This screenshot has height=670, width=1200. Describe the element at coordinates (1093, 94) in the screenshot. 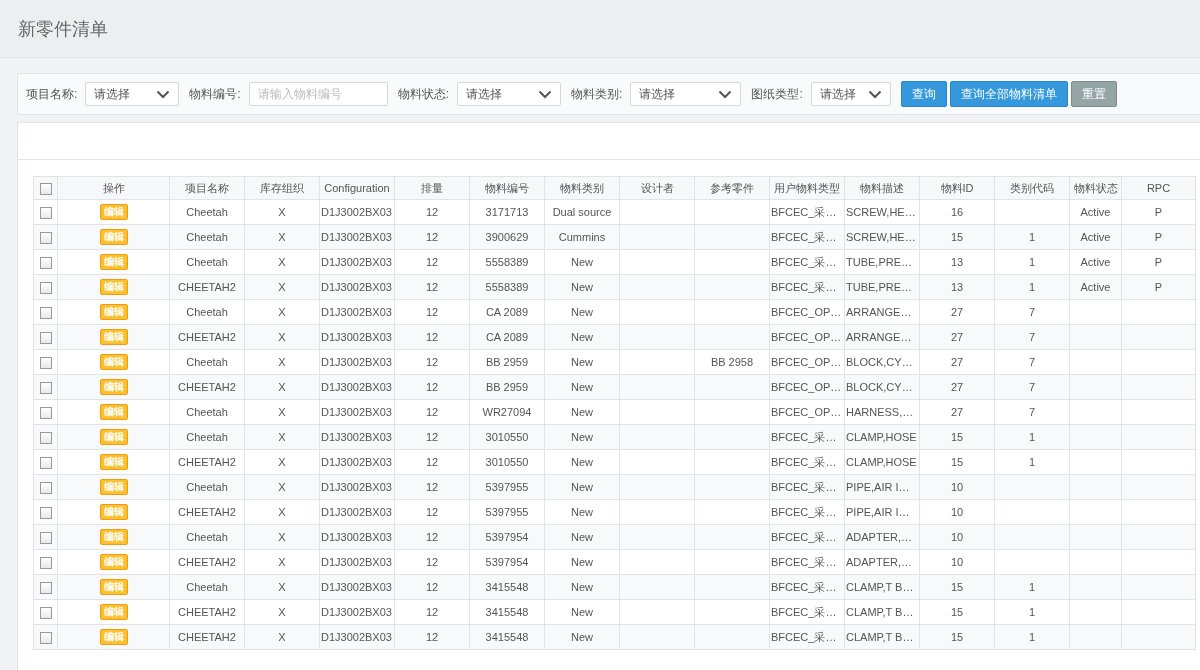

I see `reset-button: 重置` at that location.